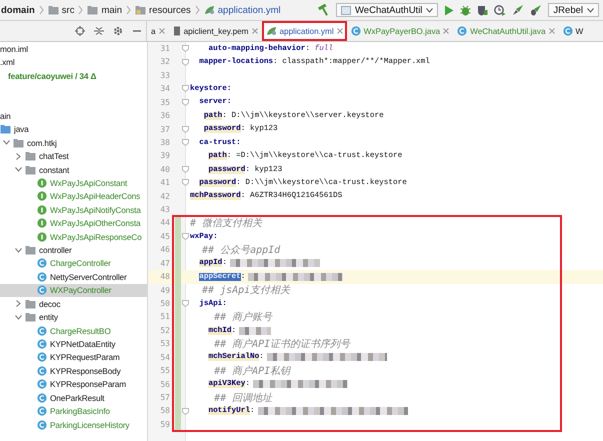 The height and width of the screenshot is (441, 603). Describe the element at coordinates (165, 330) in the screenshot. I see `line-number: 52` at that location.